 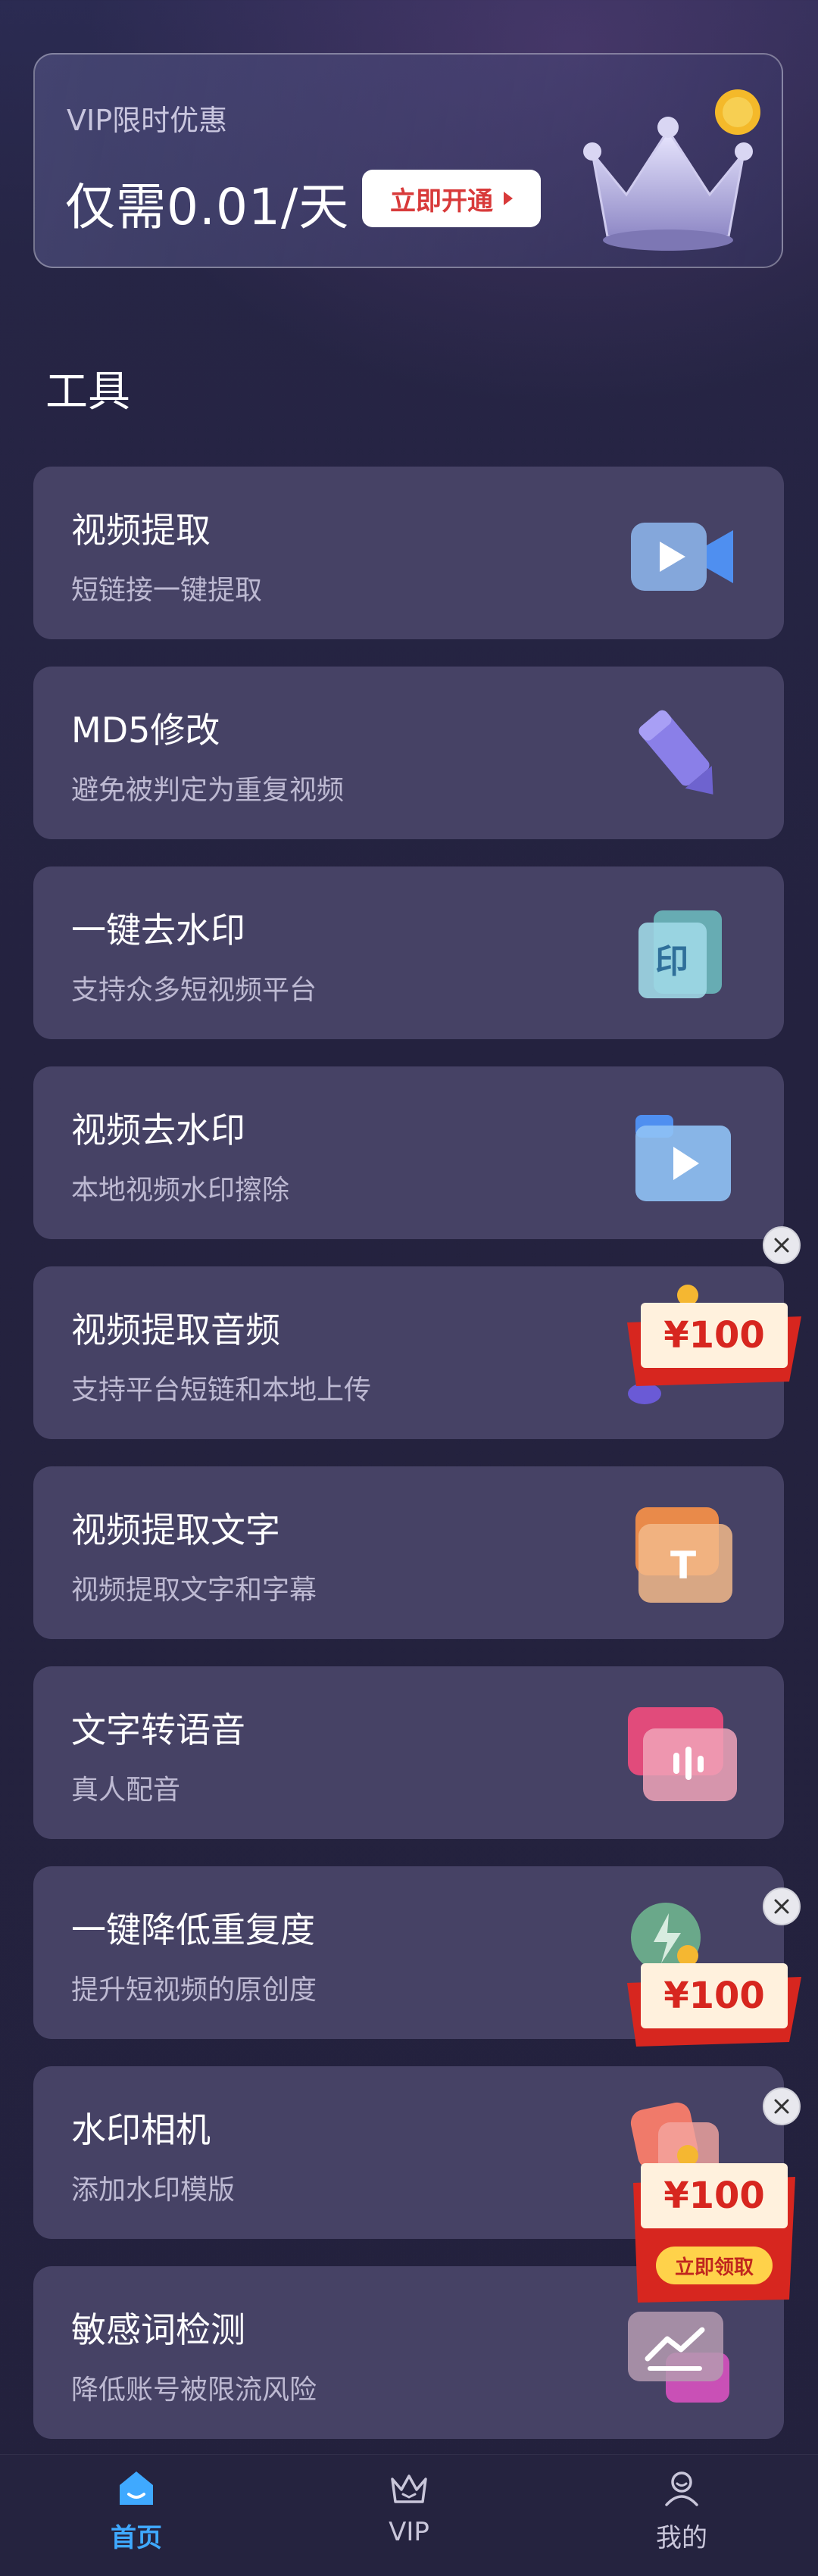 I want to click on video-folder-icon, so click(x=683, y=1158).